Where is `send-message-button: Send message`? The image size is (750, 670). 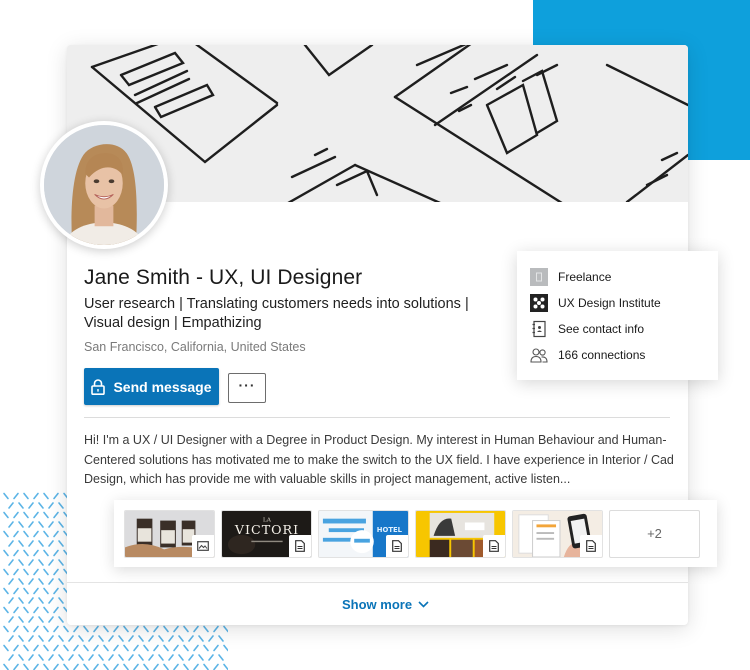 send-message-button: Send message is located at coordinates (151, 386).